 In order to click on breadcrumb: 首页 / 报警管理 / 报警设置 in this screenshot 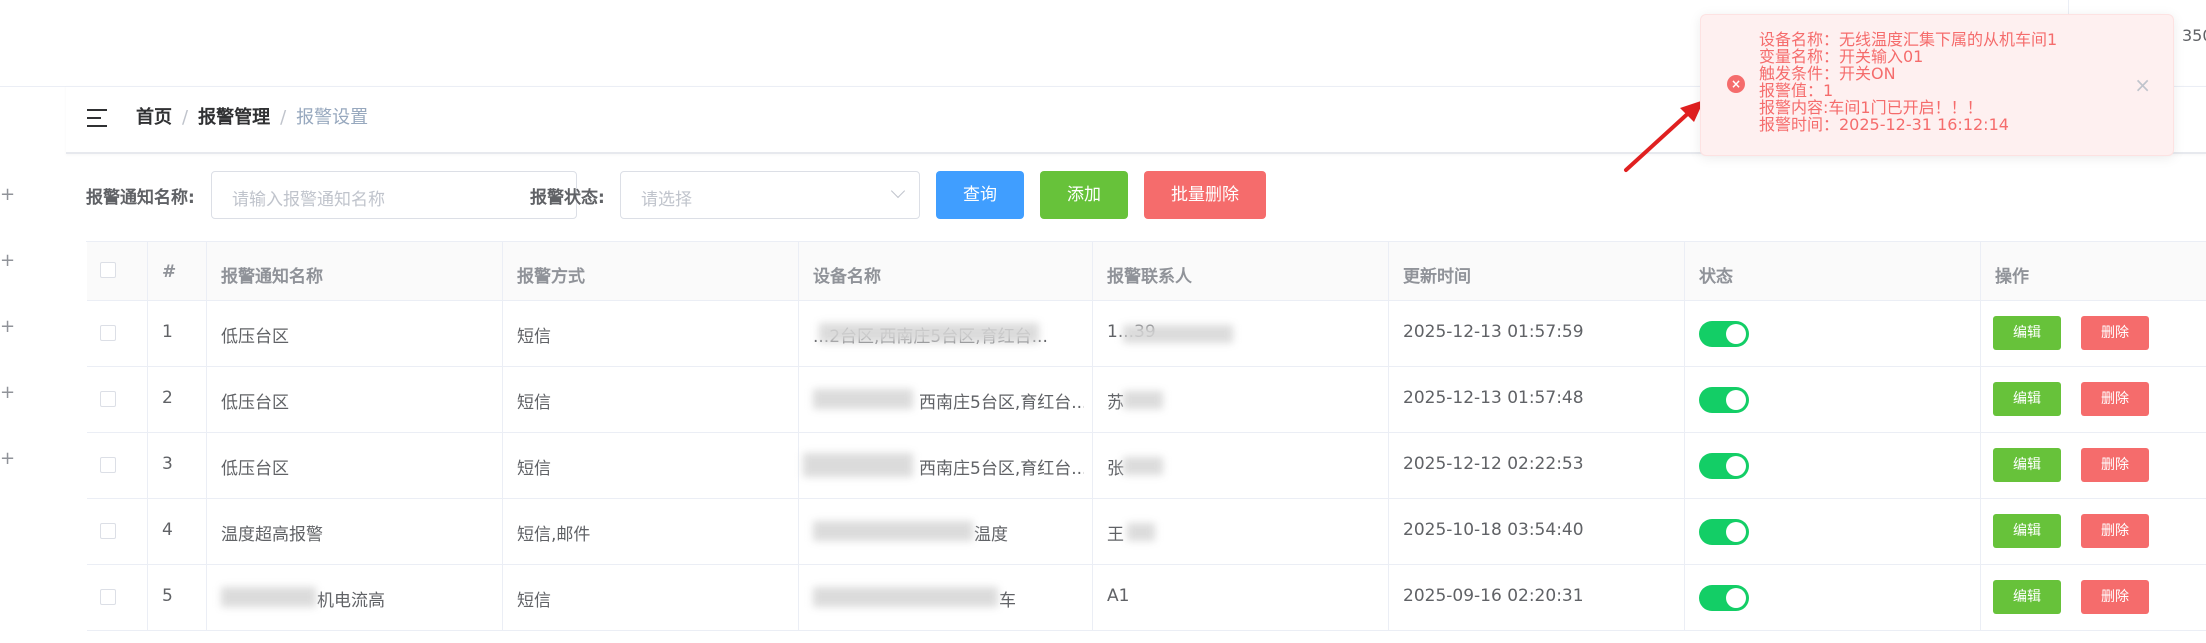, I will do `click(252, 118)`.